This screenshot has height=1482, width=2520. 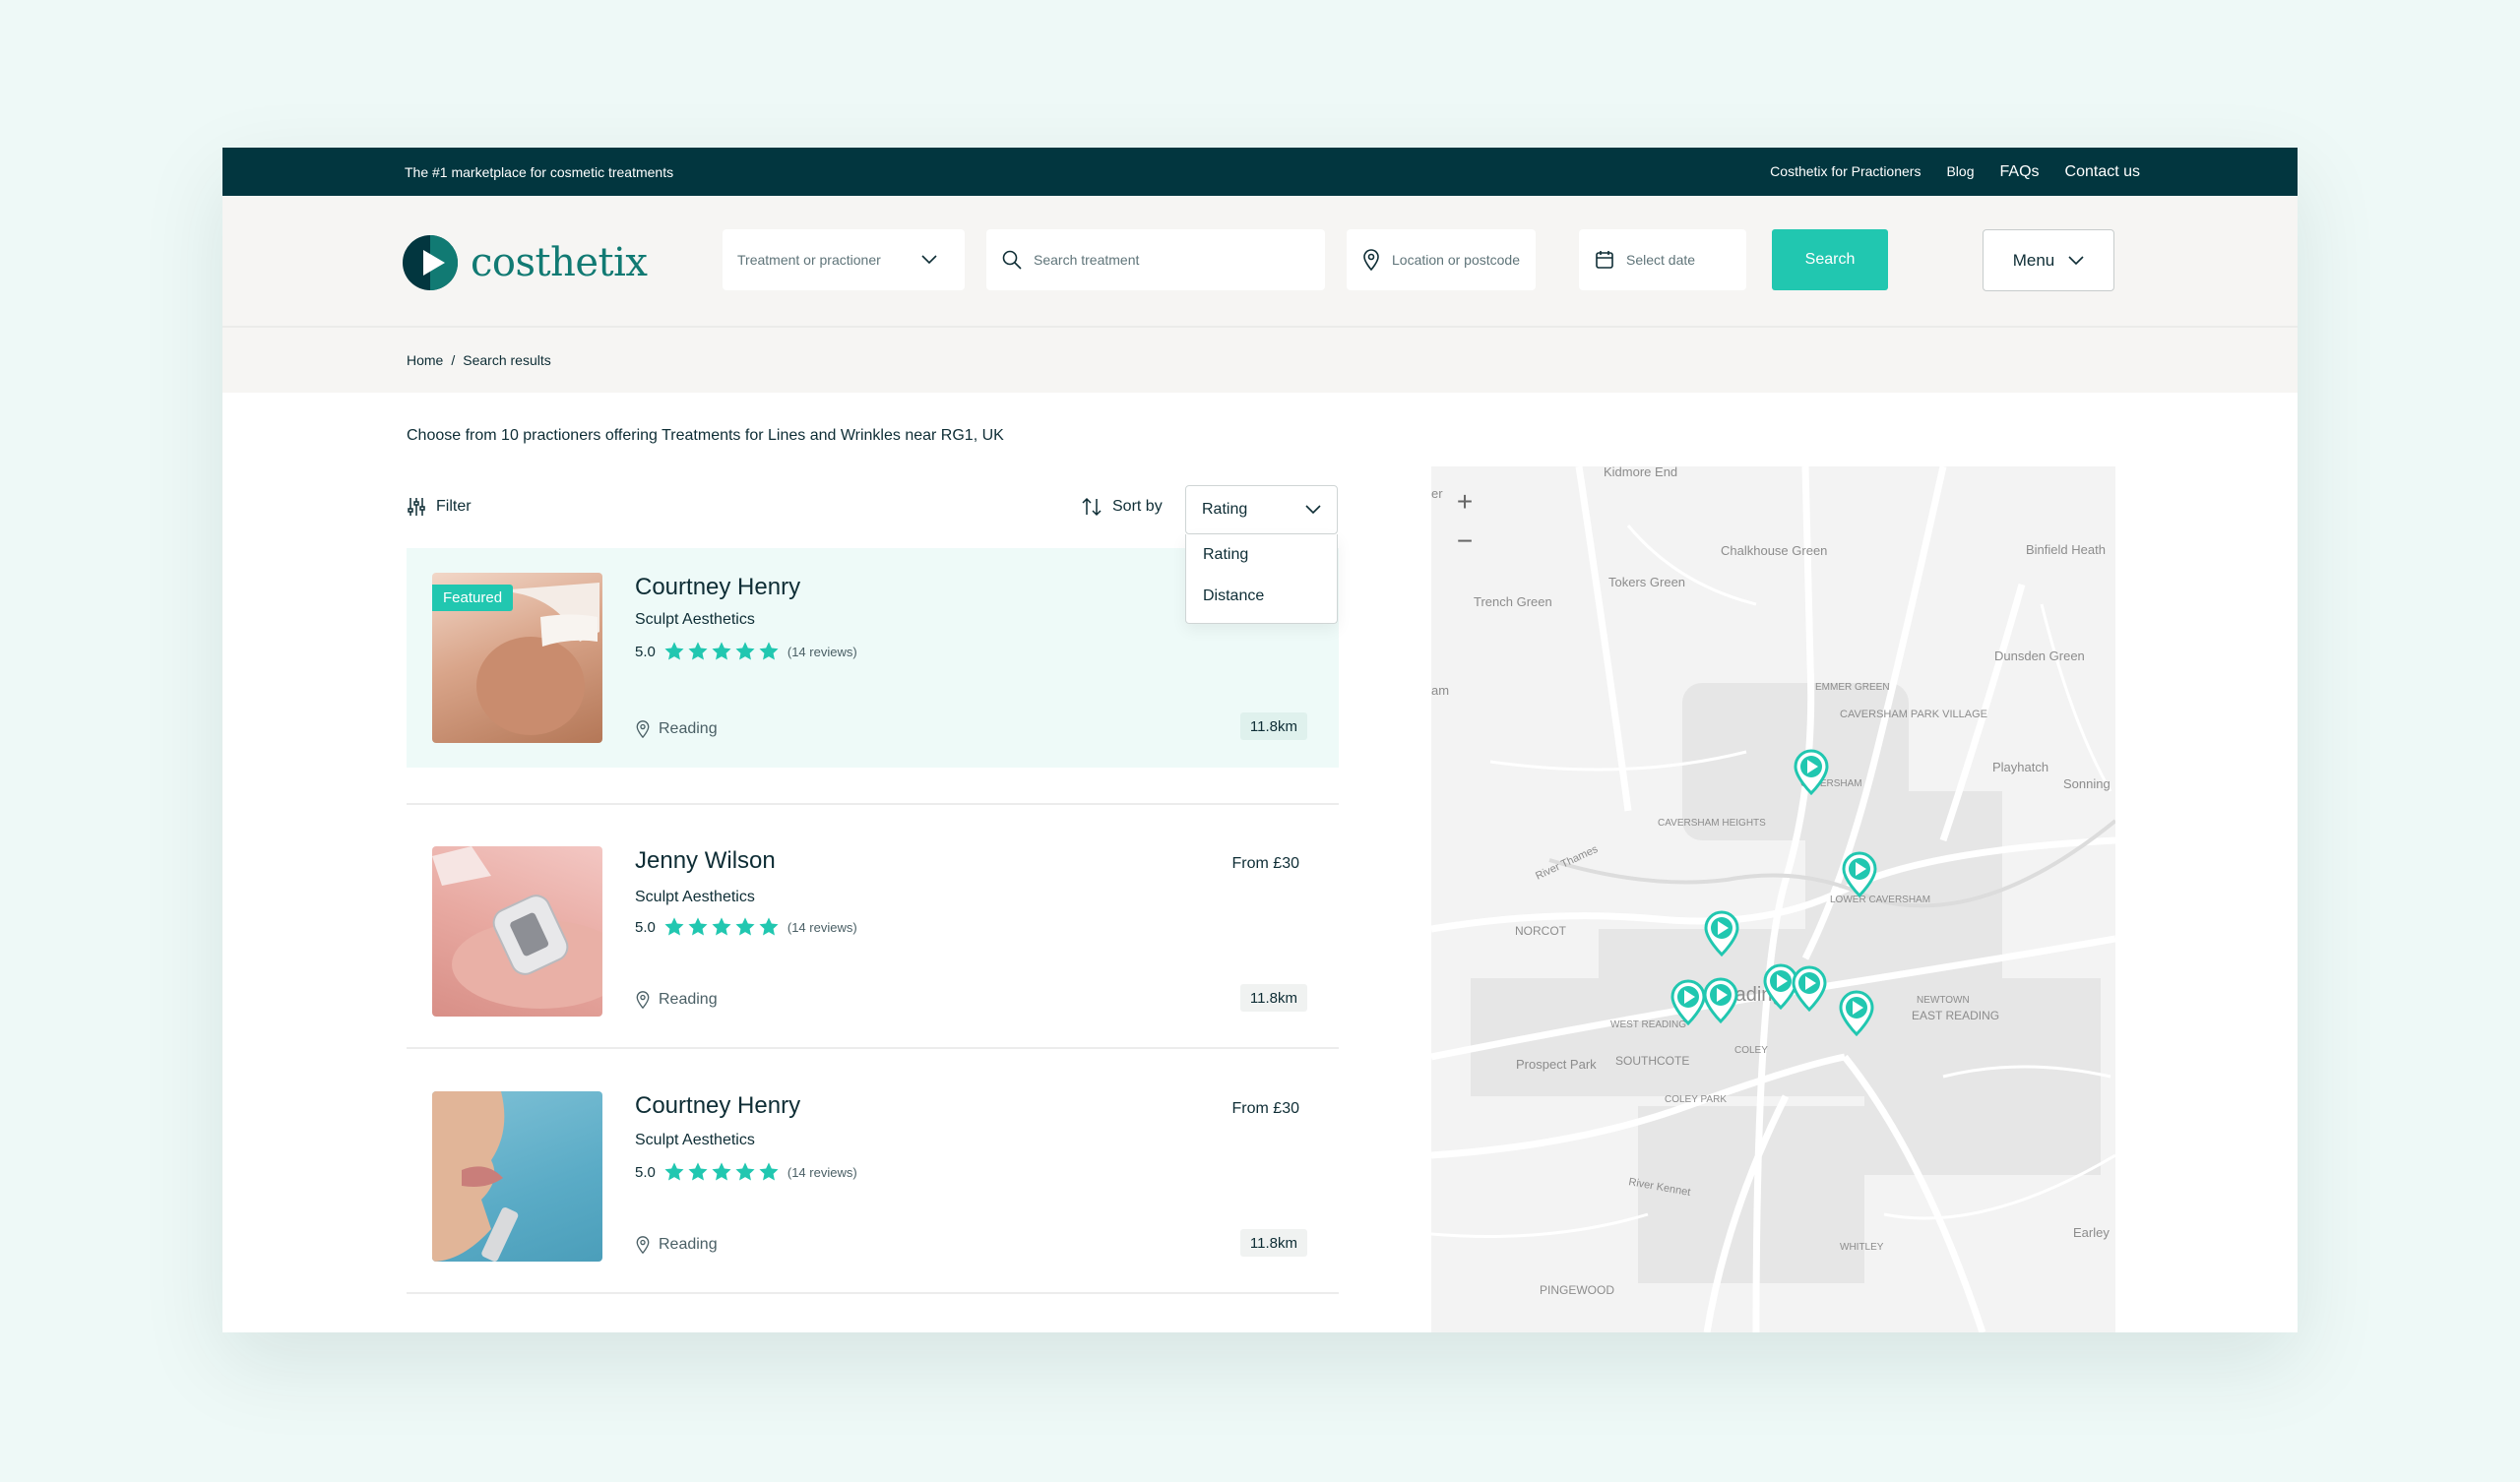 I want to click on map-label: NEWTOWN, so click(x=1943, y=1000).